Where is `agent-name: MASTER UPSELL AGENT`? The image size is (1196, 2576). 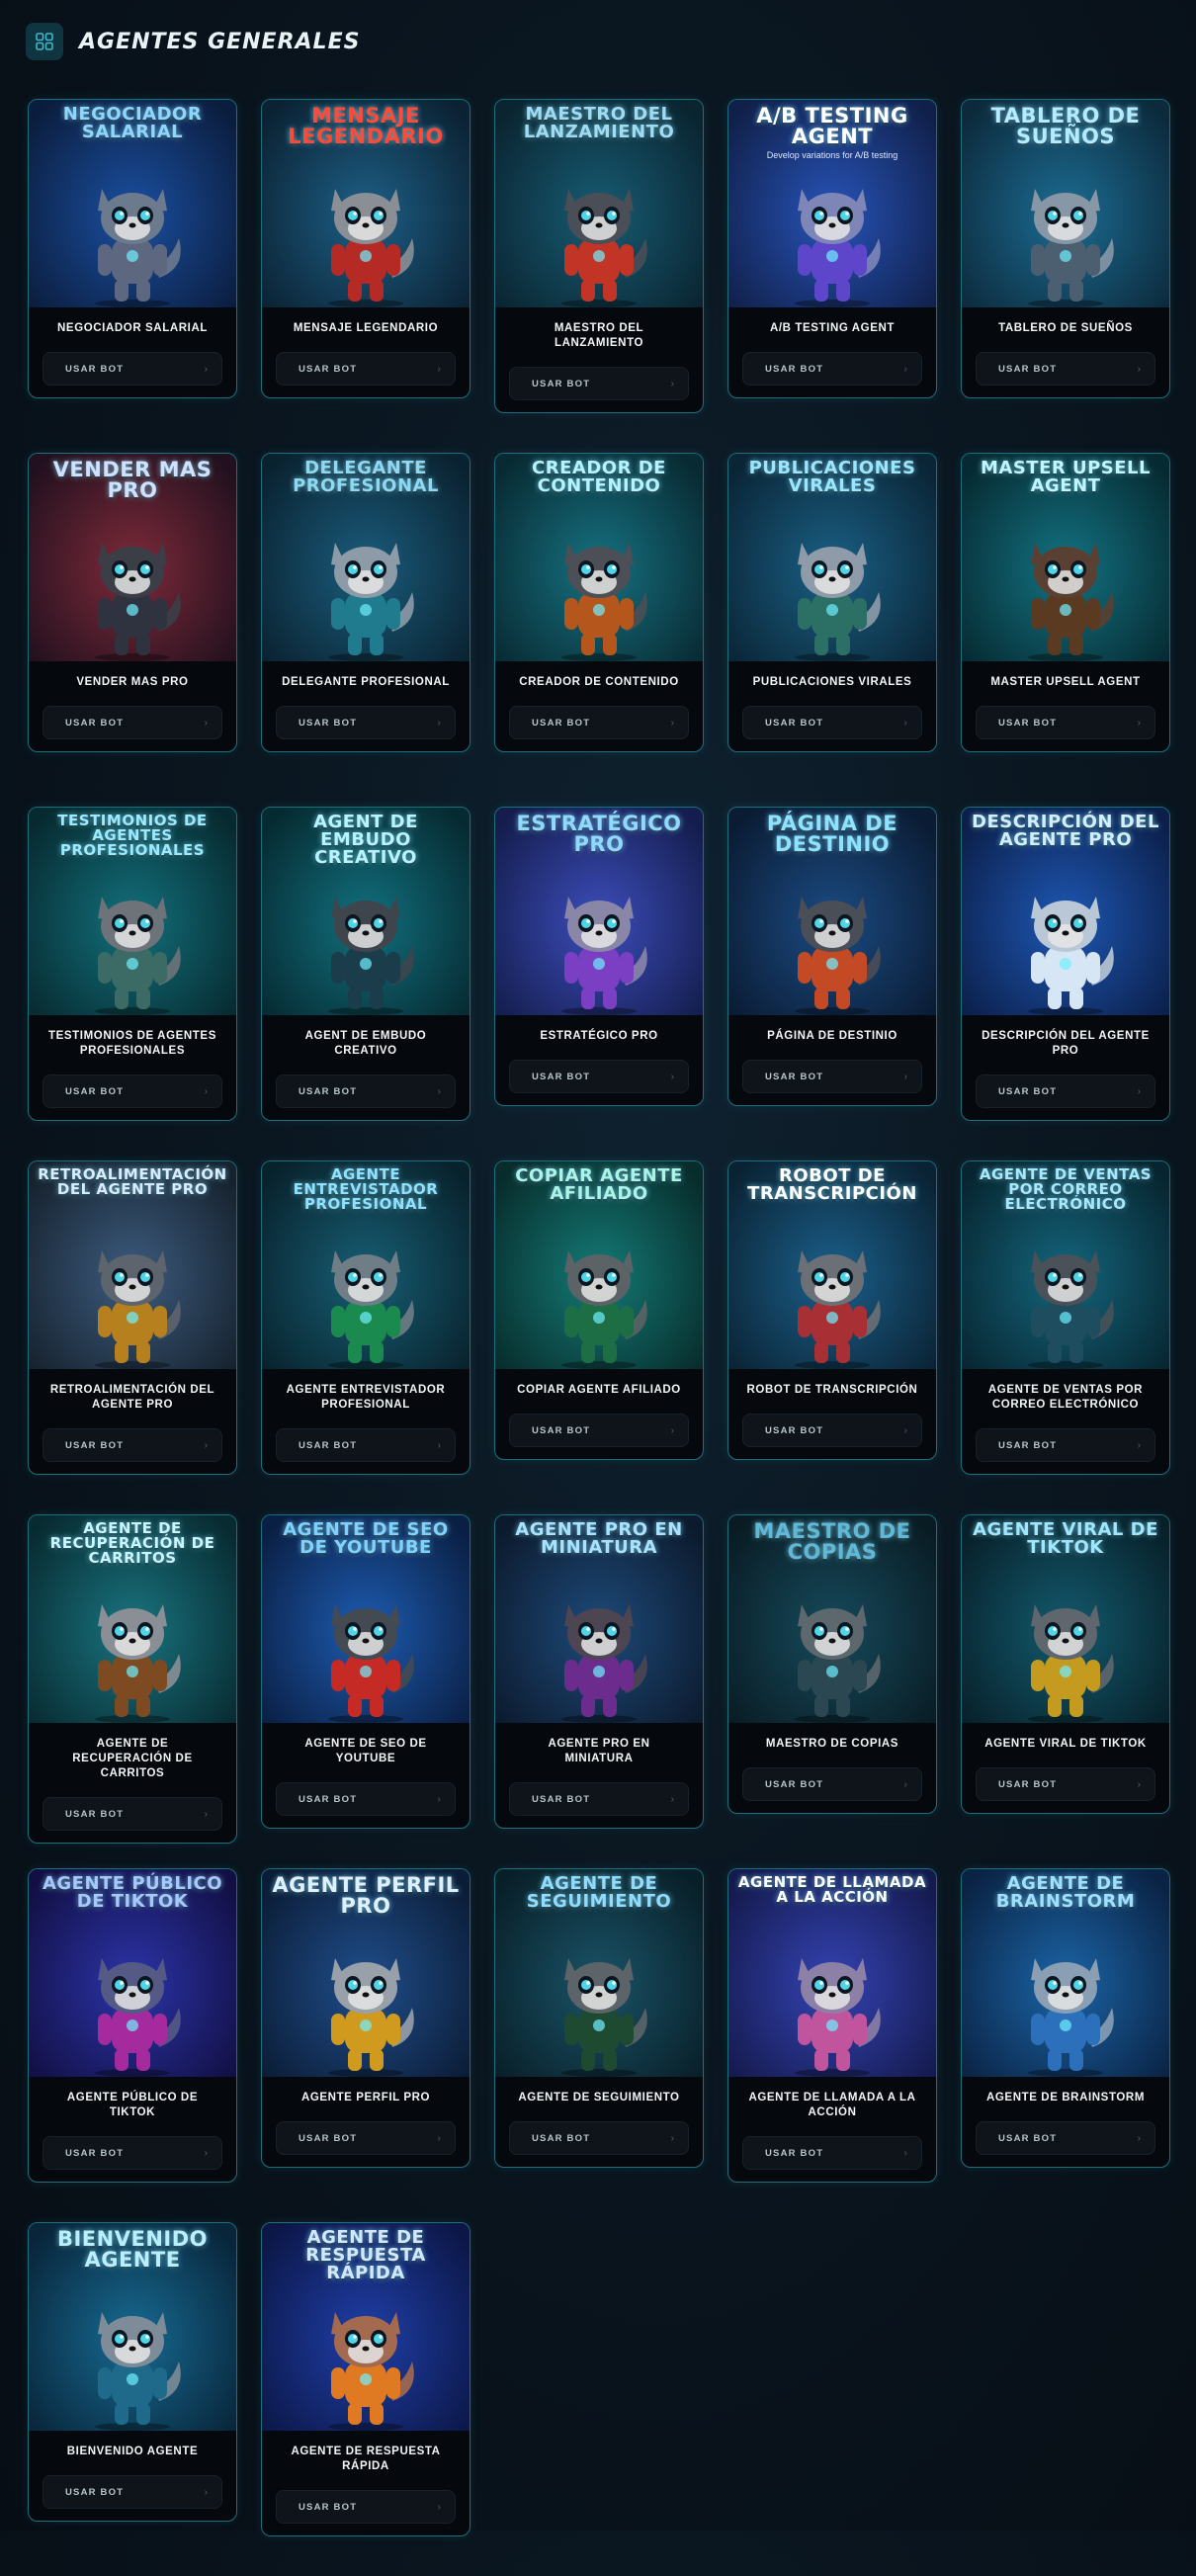
agent-name: MASTER UPSELL AGENT is located at coordinates (1066, 682).